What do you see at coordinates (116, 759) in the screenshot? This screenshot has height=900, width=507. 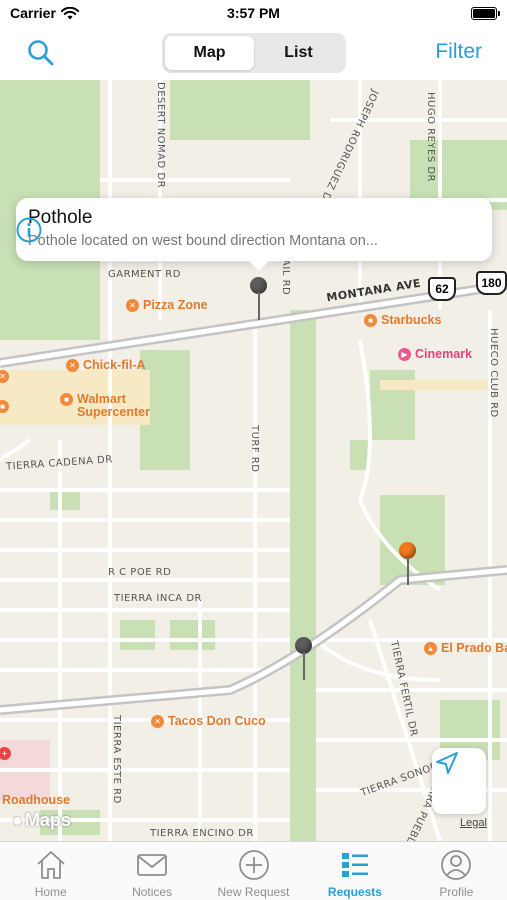 I see `street-label: TIERRA ESTE RD` at bounding box center [116, 759].